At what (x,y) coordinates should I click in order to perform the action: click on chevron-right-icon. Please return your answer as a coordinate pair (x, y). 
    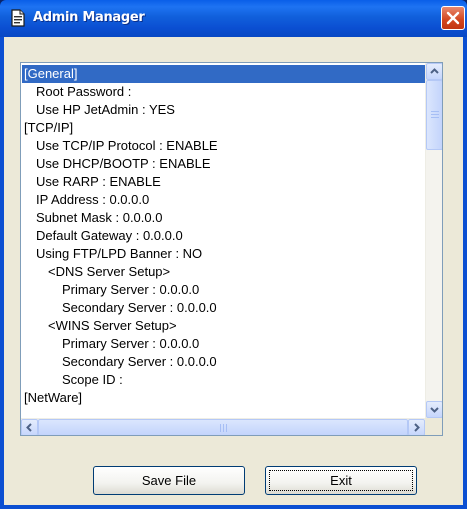
    Looking at the image, I should click on (417, 427).